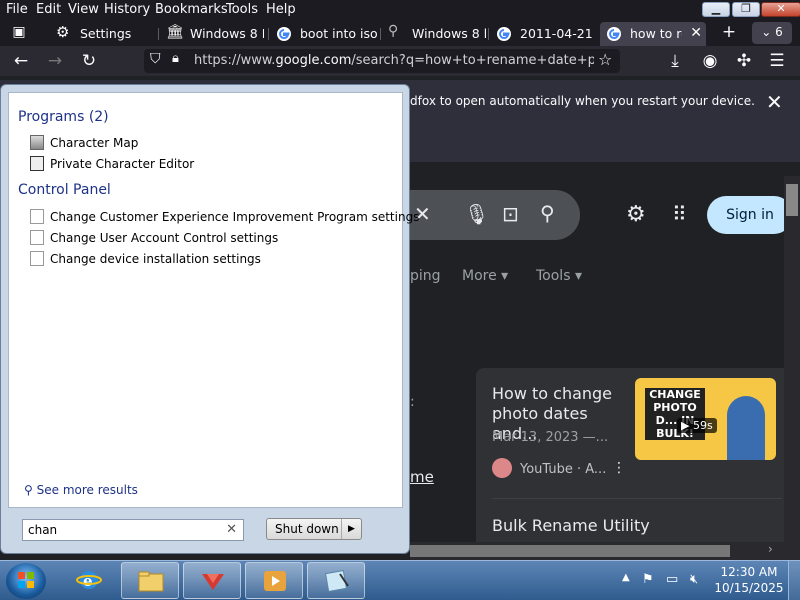 This screenshot has width=800, height=600. What do you see at coordinates (351, 529) in the screenshot?
I see `shutdown-options-arrow-icon: ▶` at bounding box center [351, 529].